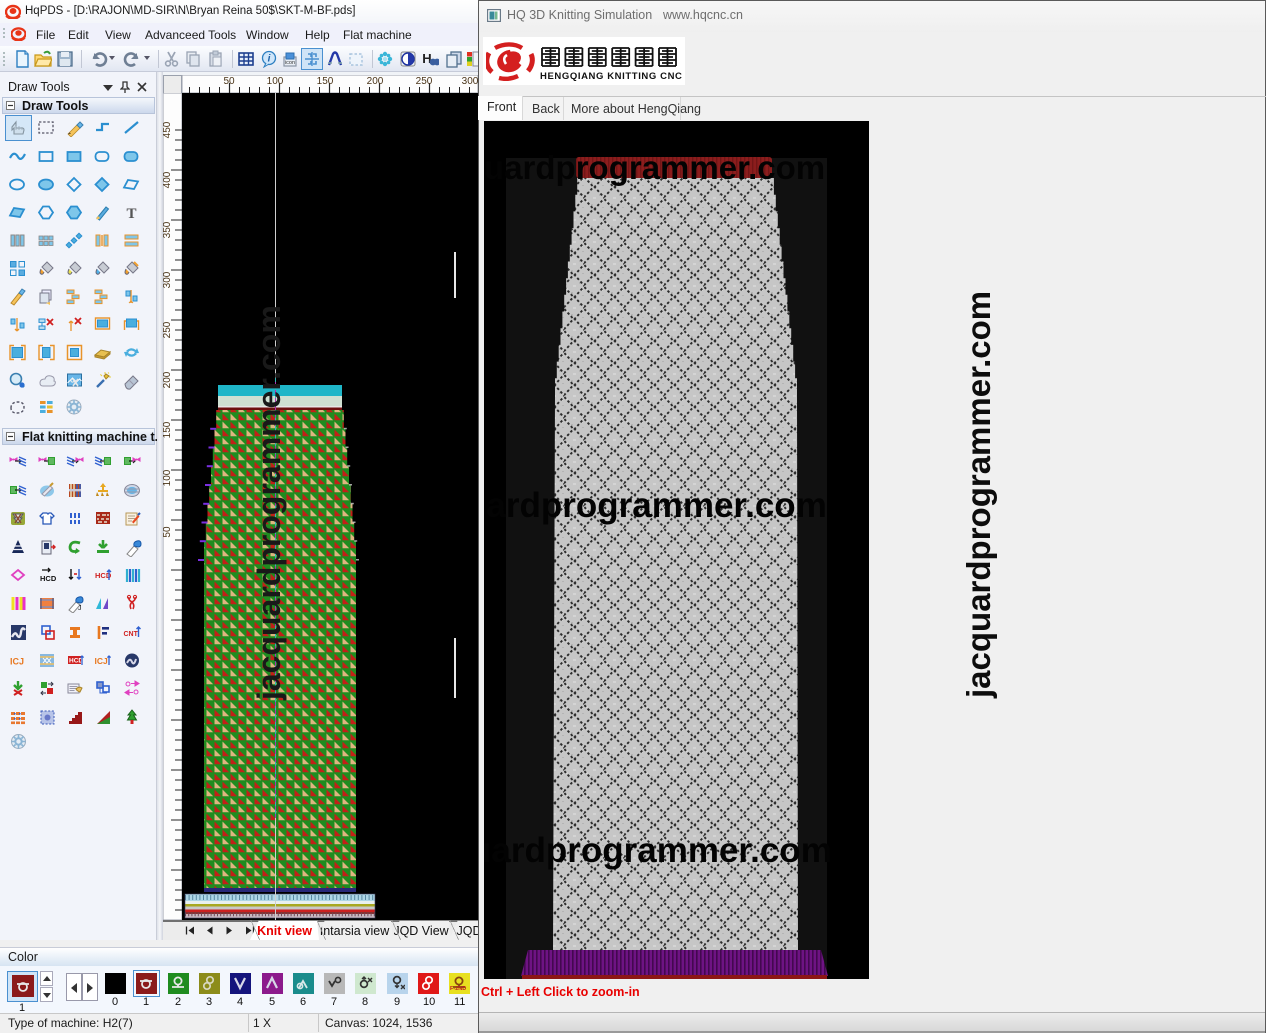 This screenshot has width=1266, height=1033. I want to click on svg-text: 350, so click(168, 229).